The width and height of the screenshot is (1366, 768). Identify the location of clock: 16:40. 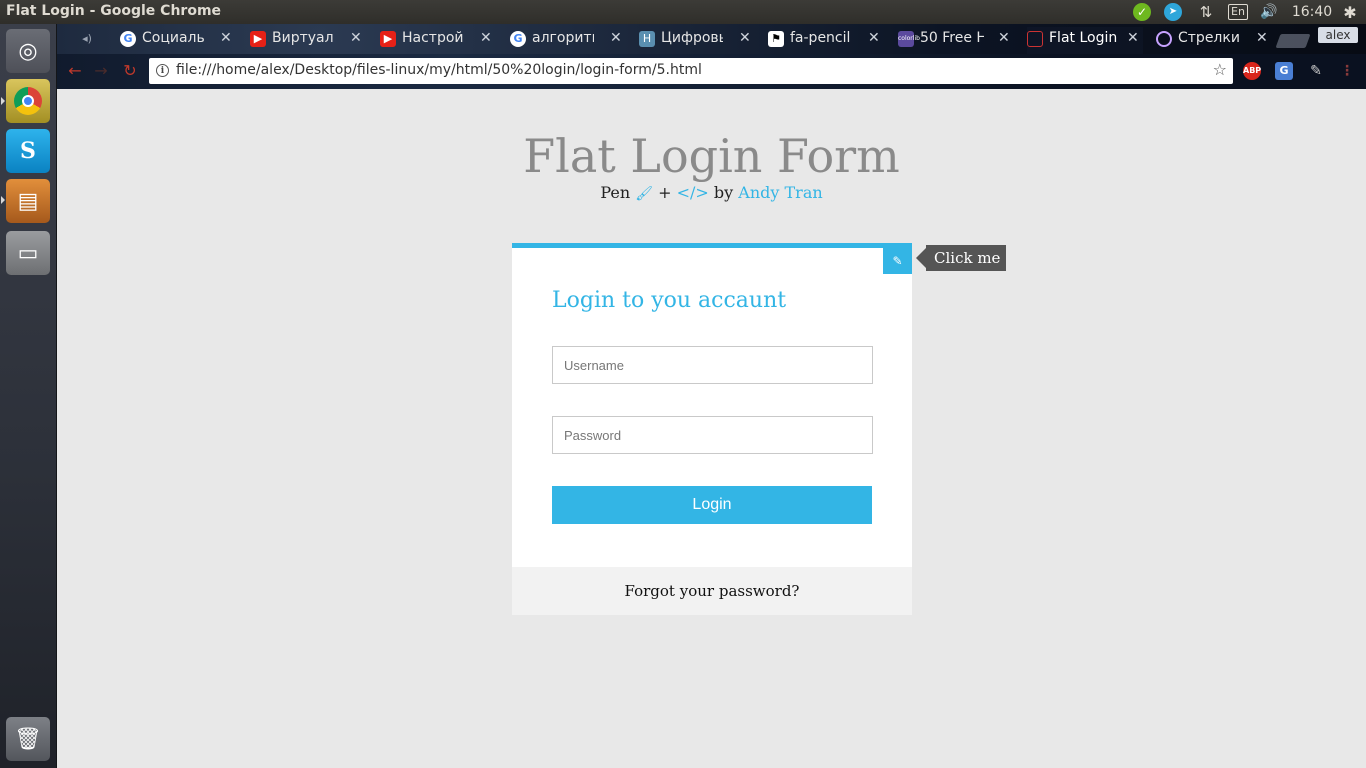
(1312, 12).